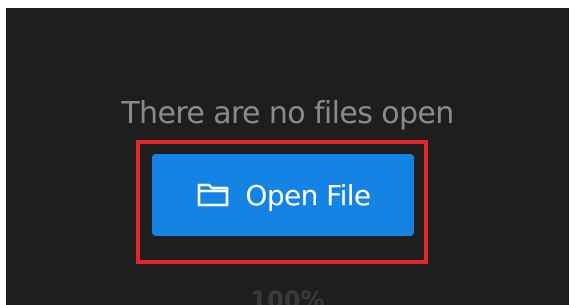 The width and height of the screenshot is (575, 305). Describe the element at coordinates (308, 195) in the screenshot. I see `open-file-button-label: Open File` at that location.